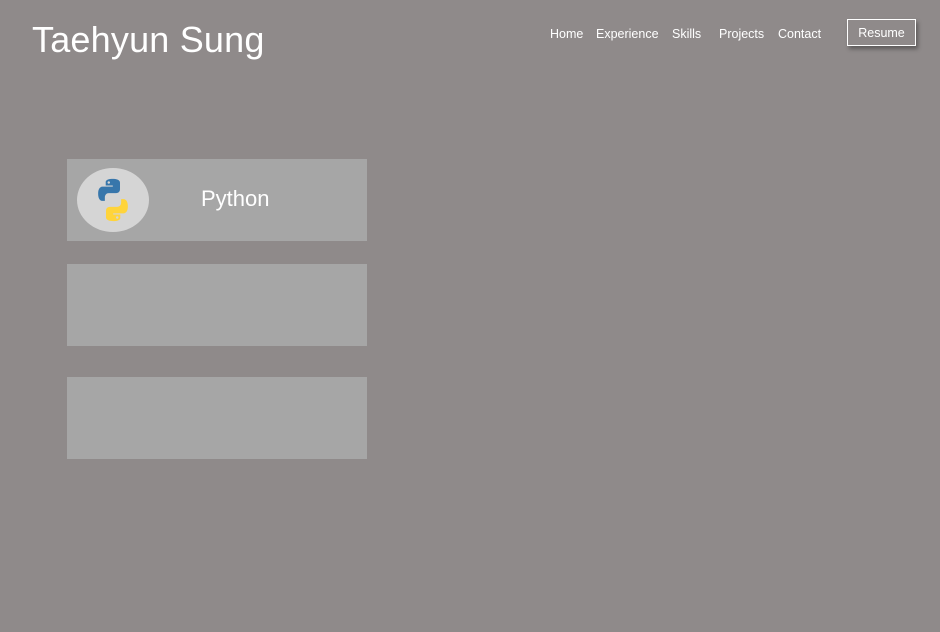 This screenshot has height=632, width=940. I want to click on skill-name: Python, so click(235, 198).